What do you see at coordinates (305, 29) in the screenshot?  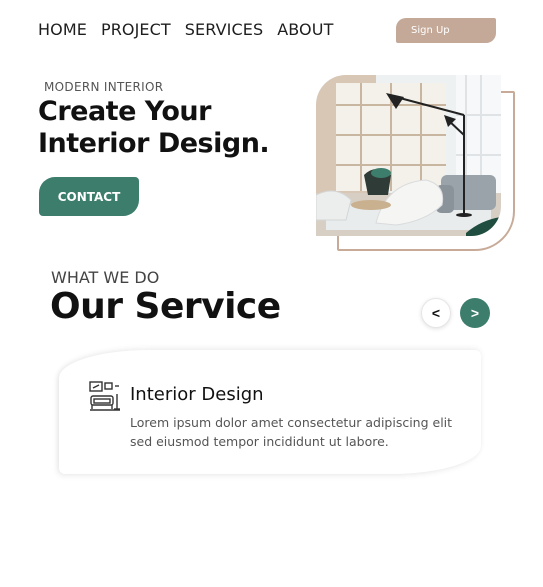 I see `nav-about-link: ABOUT` at bounding box center [305, 29].